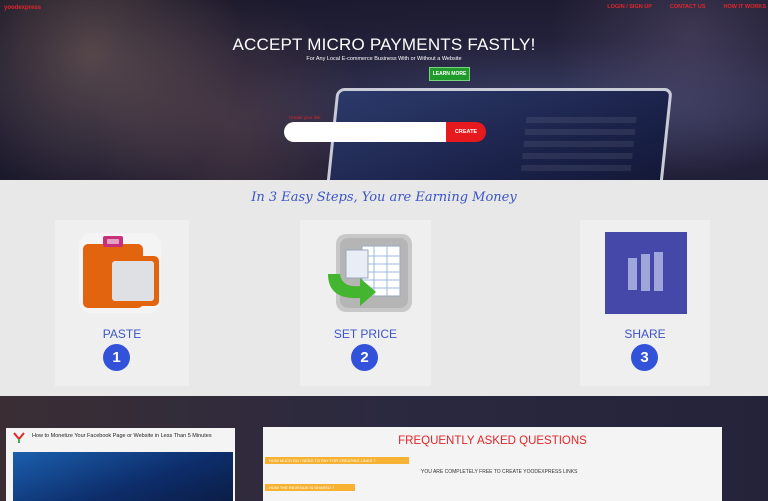 This screenshot has width=768, height=501. What do you see at coordinates (364, 357) in the screenshot?
I see `step-number-2: 2` at bounding box center [364, 357].